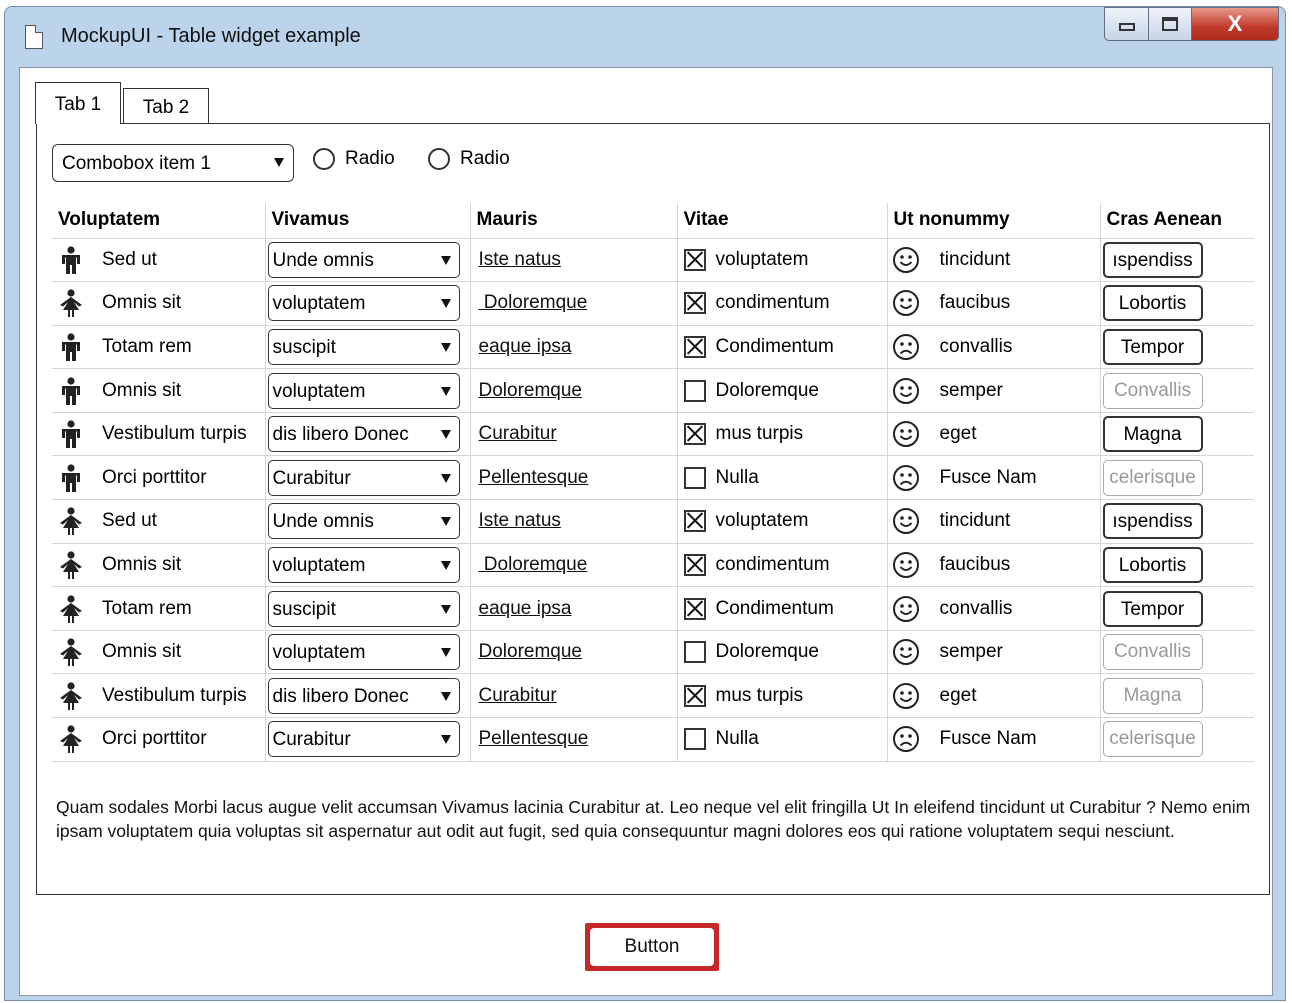 The image size is (1292, 1003). Describe the element at coordinates (971, 652) in the screenshot. I see `row-status-text: semper` at that location.